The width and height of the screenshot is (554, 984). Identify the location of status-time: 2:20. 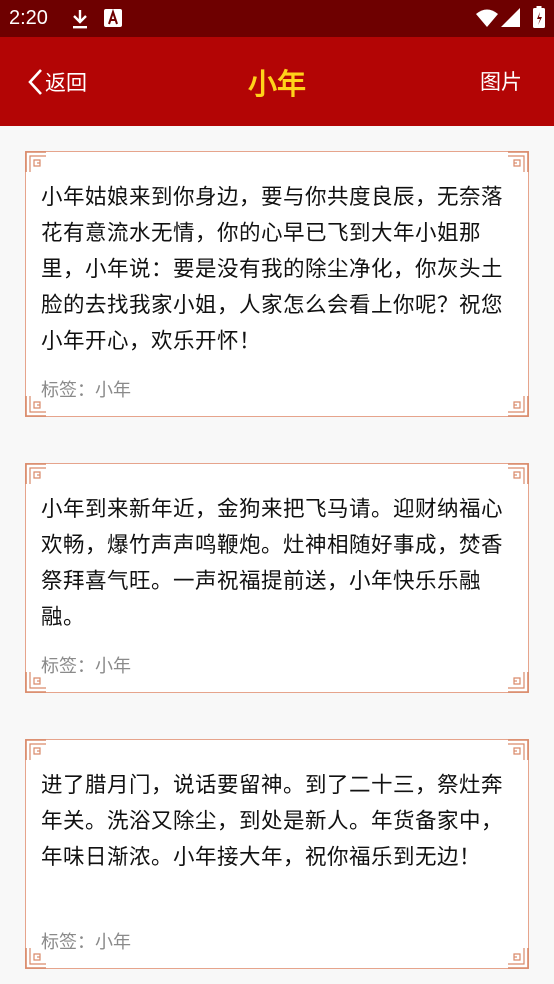
(28, 18).